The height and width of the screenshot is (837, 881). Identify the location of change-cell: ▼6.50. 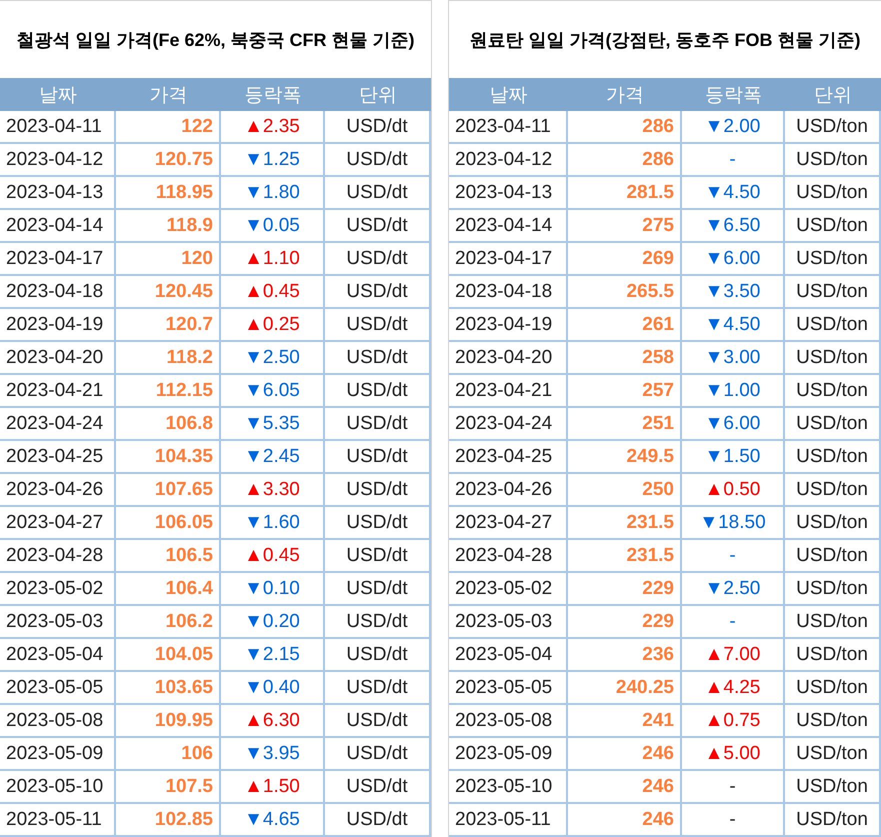
(733, 226).